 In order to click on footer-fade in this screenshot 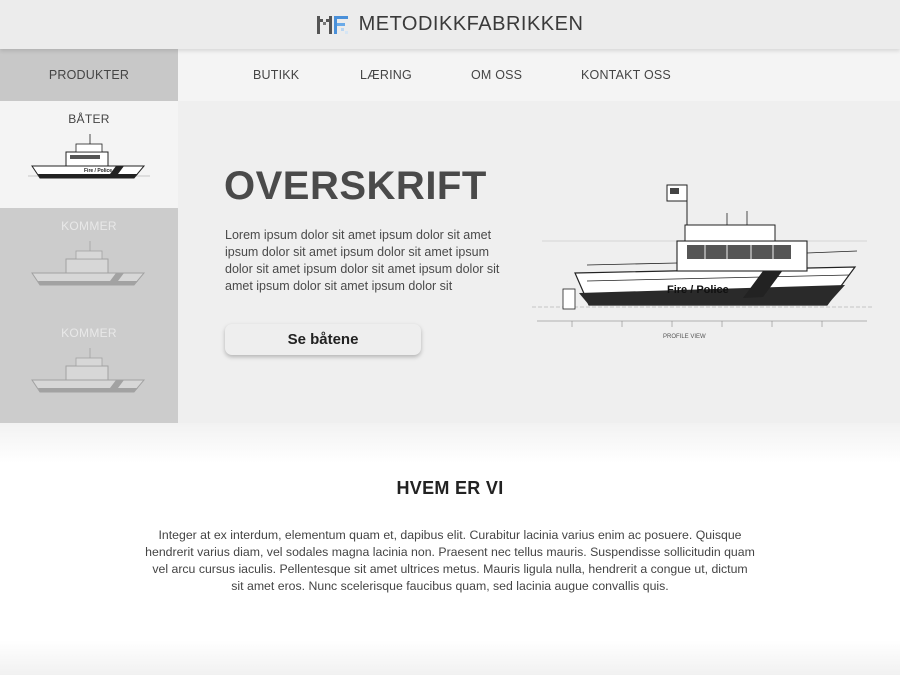, I will do `click(450, 657)`.